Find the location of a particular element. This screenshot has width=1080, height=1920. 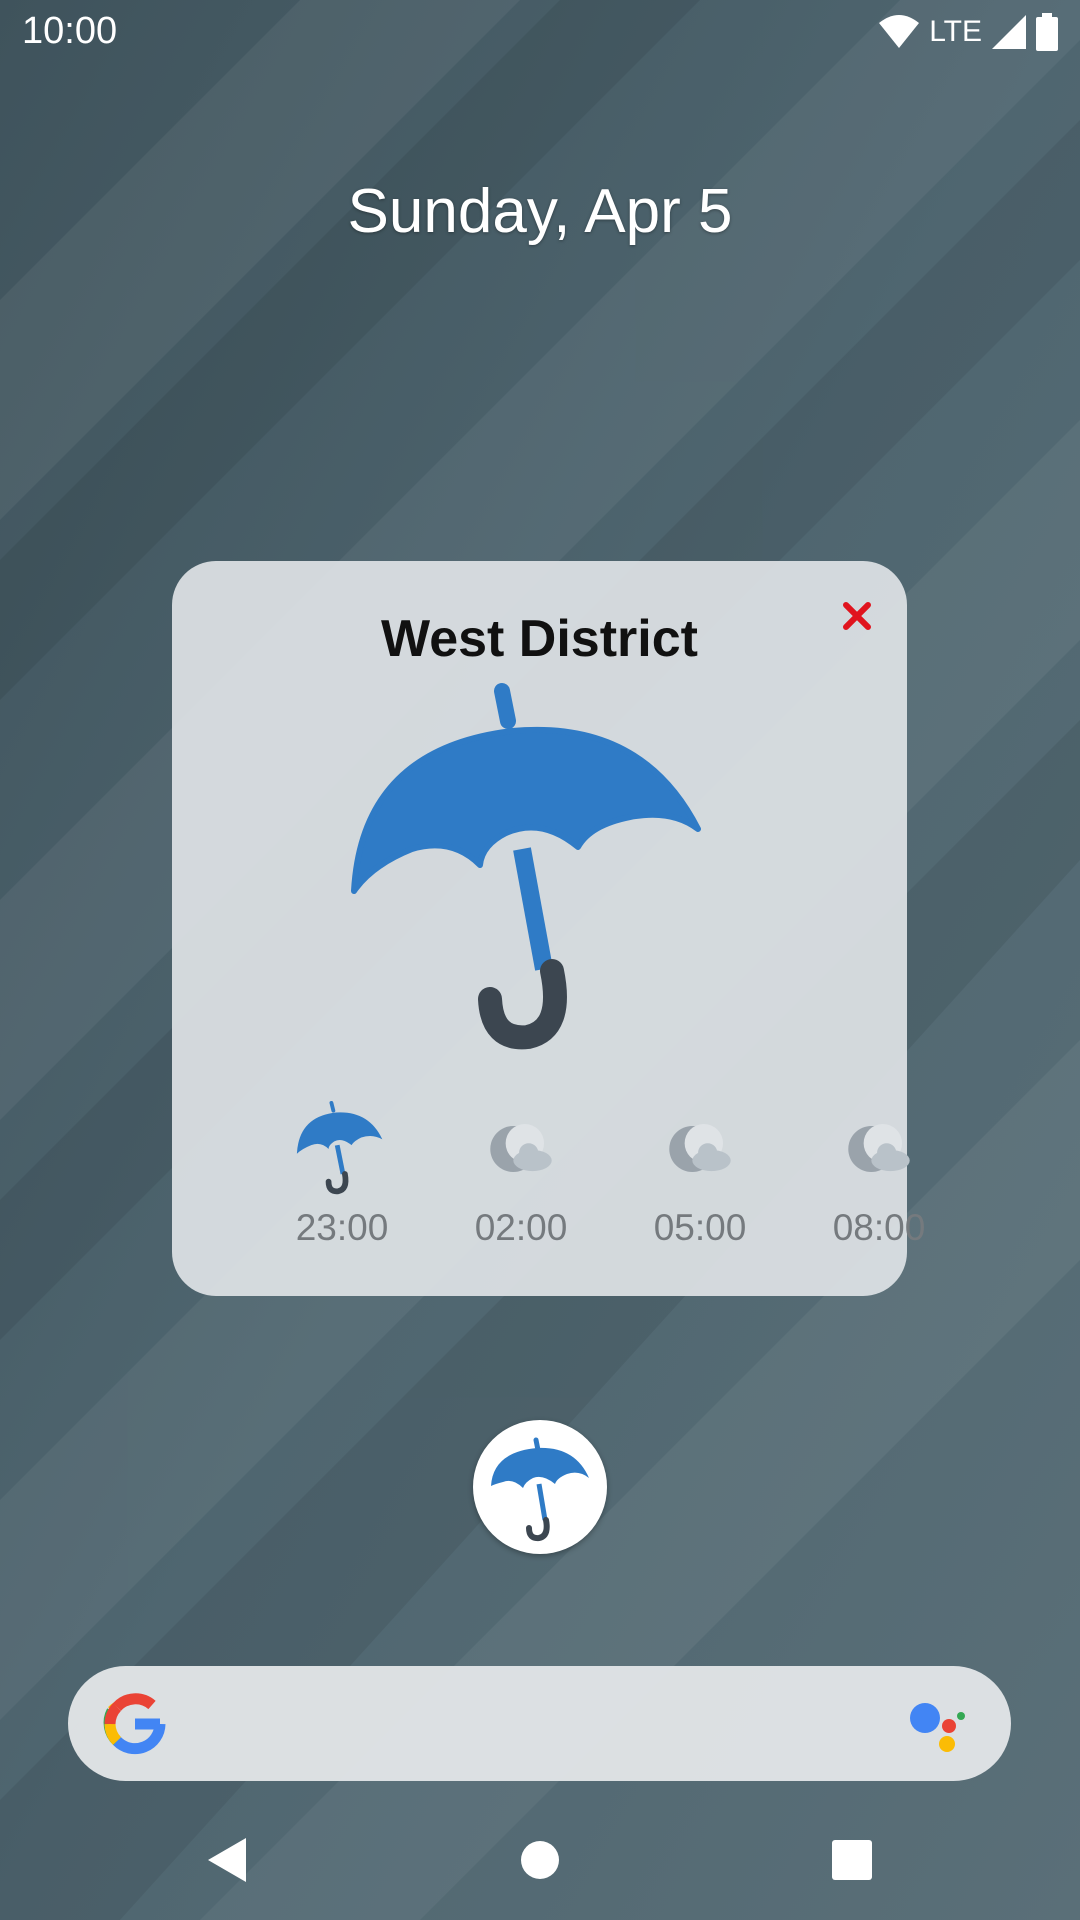

forecast-item: 05:00 is located at coordinates (700, 1191).